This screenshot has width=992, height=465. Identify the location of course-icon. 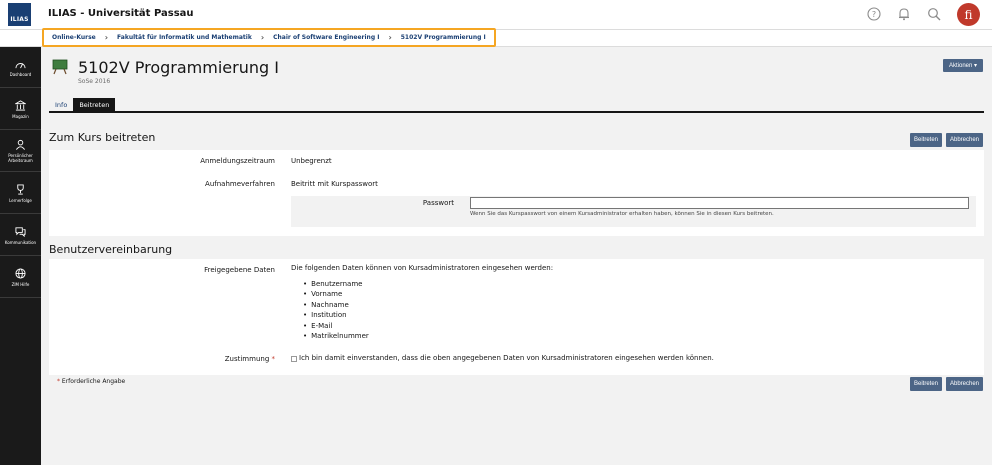
(60, 67).